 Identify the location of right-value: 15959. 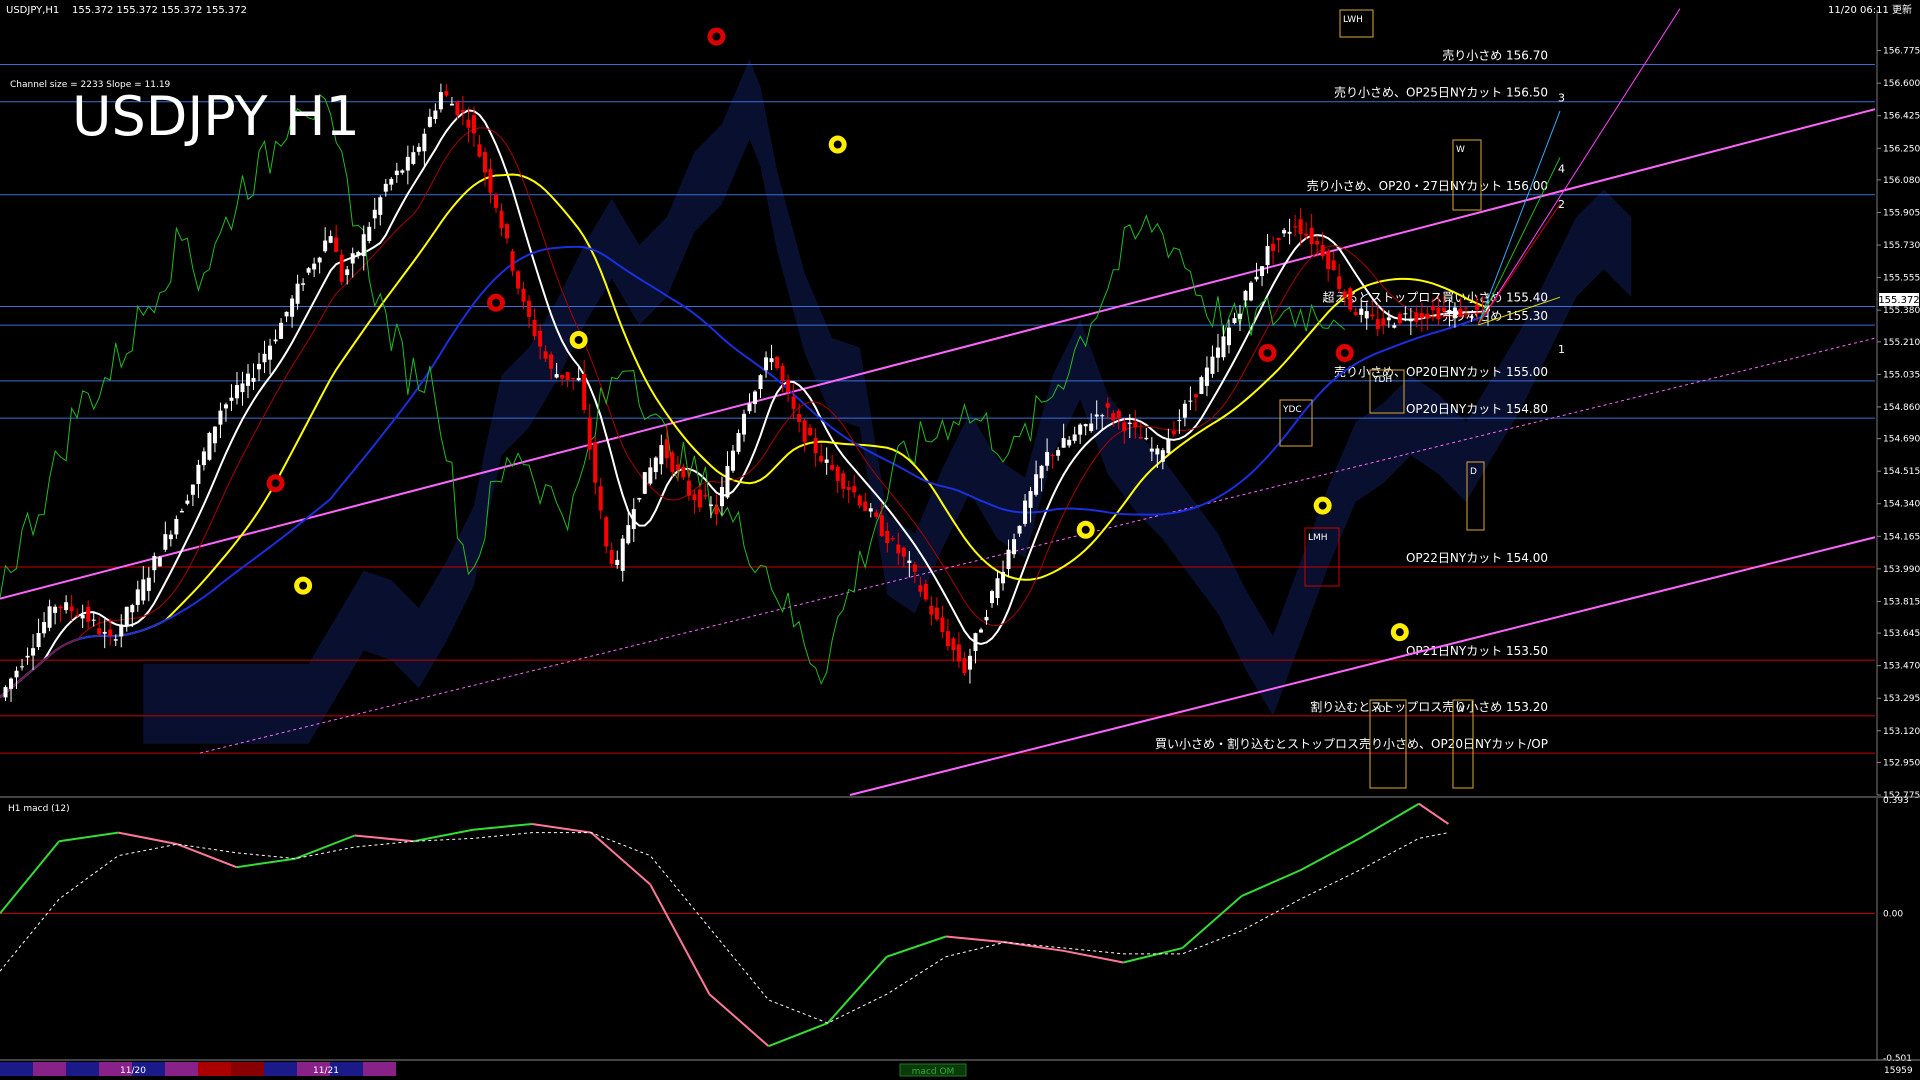
(1898, 1071).